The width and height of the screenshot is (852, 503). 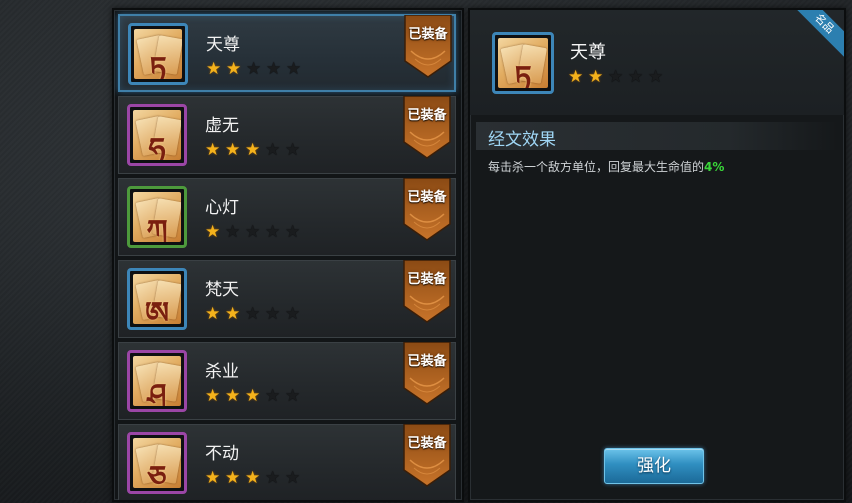 I want to click on effect-section-header: 经文效果, so click(x=657, y=136).